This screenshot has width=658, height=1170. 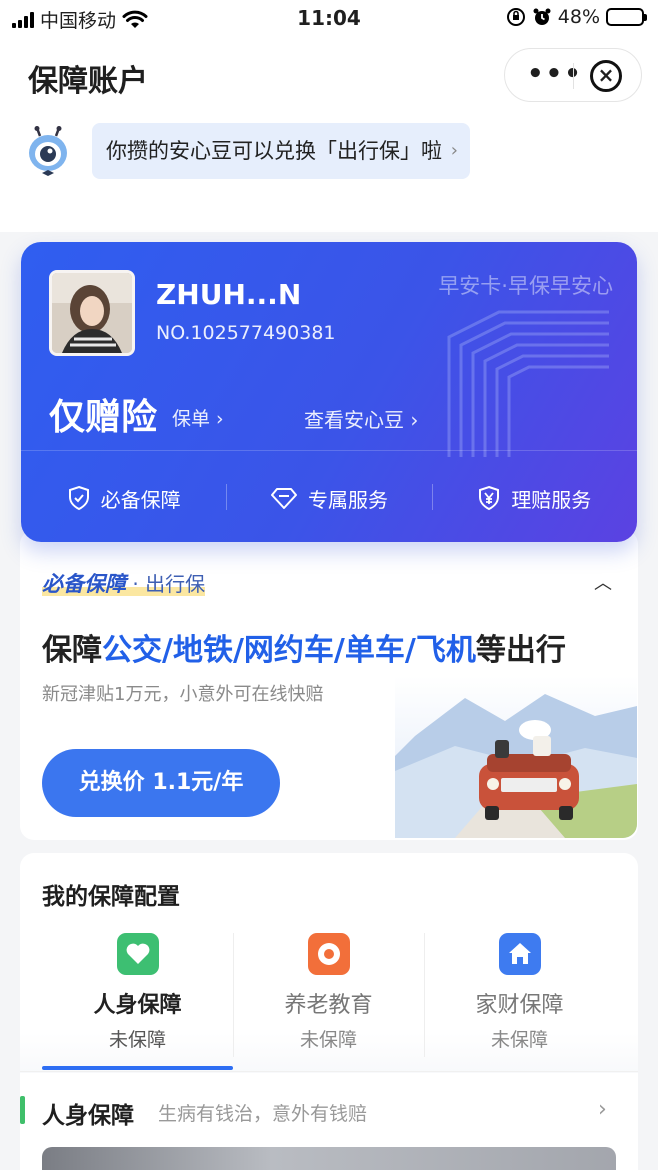 What do you see at coordinates (84, 584) in the screenshot?
I see `promo-tag-main: 必备保障` at bounding box center [84, 584].